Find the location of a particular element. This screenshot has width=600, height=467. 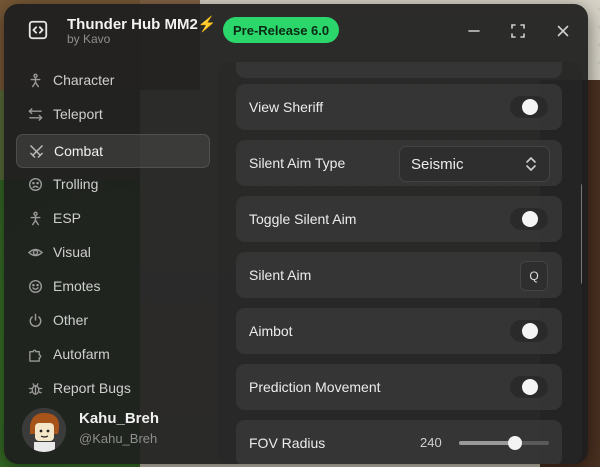

sidebar-item-emotes: Emotes is located at coordinates (112, 286).